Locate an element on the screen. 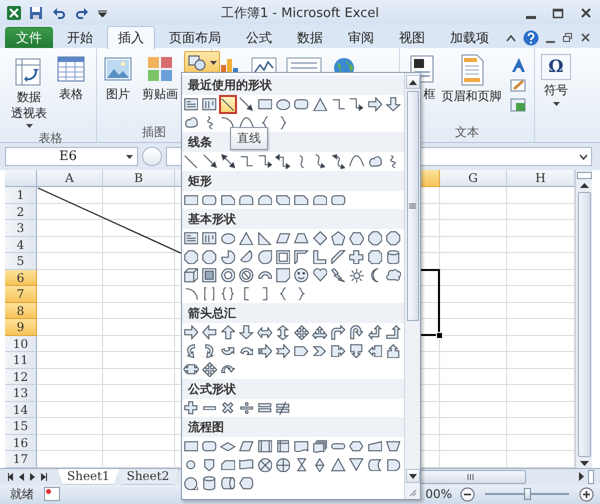 Image resolution: width=600 pixels, height=504 pixels. section-heading: 公式形状 is located at coordinates (212, 389).